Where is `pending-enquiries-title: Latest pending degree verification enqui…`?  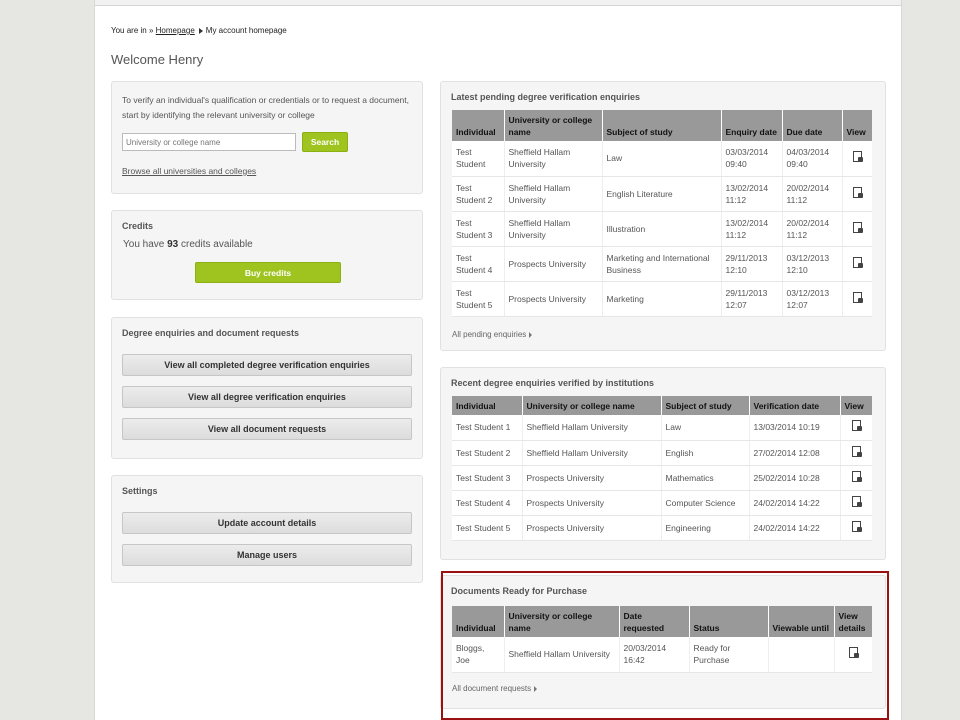 pending-enquiries-title: Latest pending degree verification enqui… is located at coordinates (546, 97).